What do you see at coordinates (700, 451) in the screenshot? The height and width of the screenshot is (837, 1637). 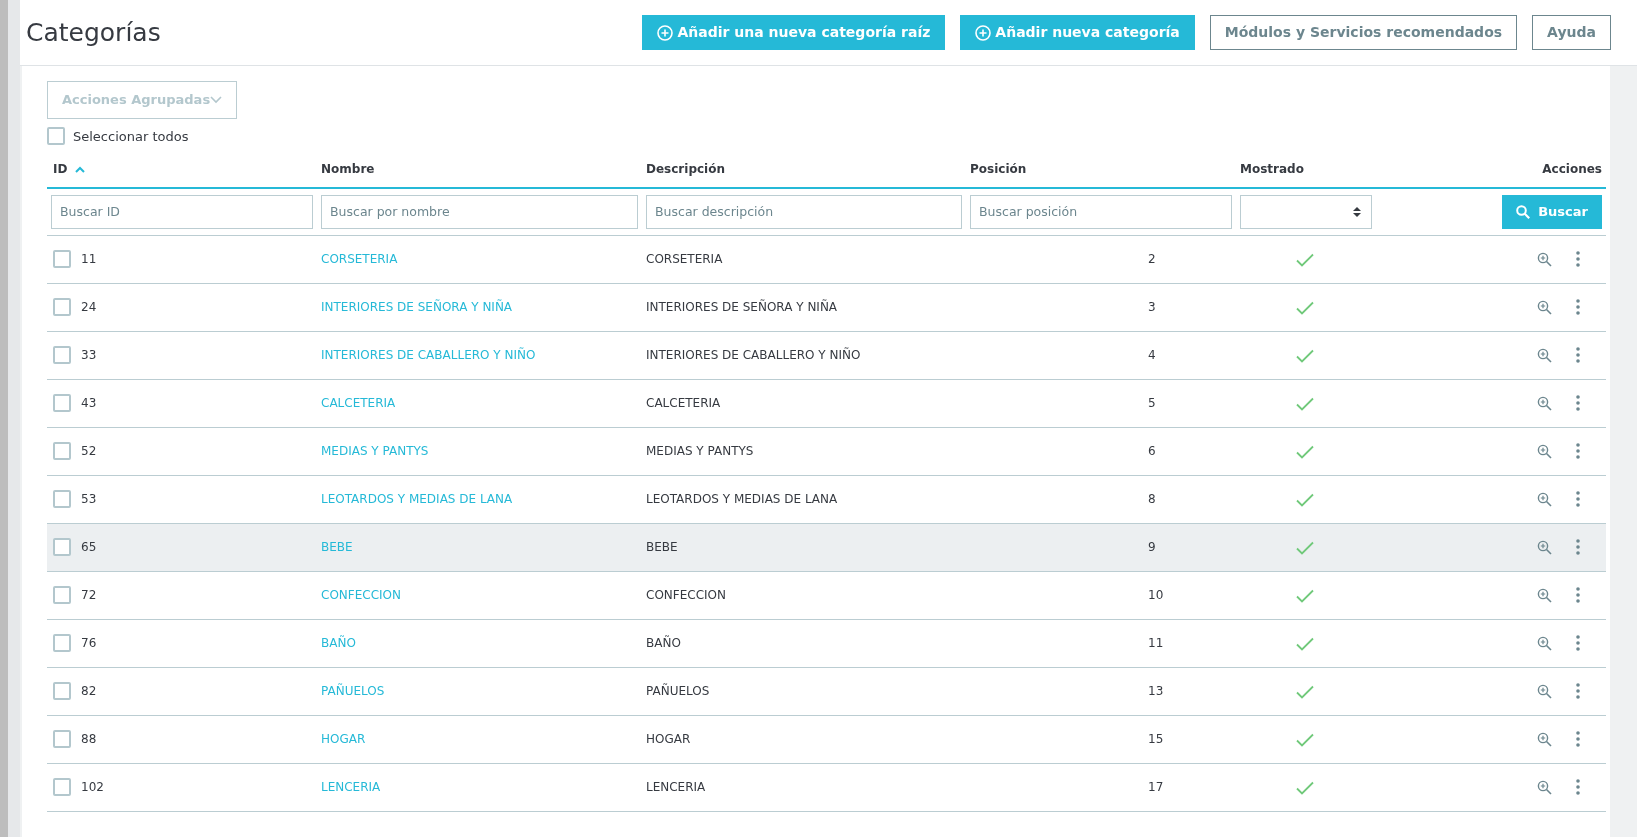 I see `description-cell: MEDIAS Y PANTYS` at bounding box center [700, 451].